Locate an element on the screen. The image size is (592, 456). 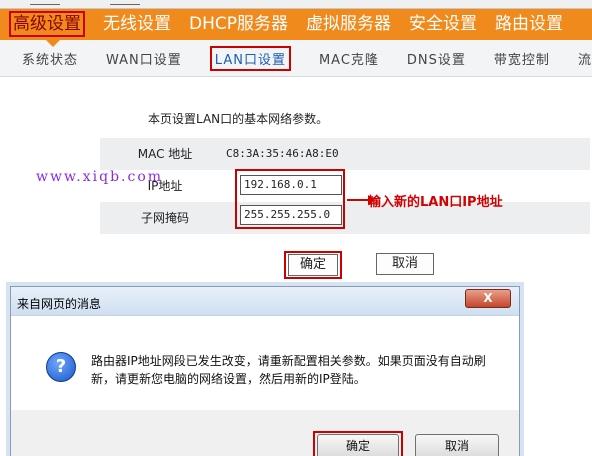
sub-nav-item-status: 系统状态 is located at coordinates (46, 58).